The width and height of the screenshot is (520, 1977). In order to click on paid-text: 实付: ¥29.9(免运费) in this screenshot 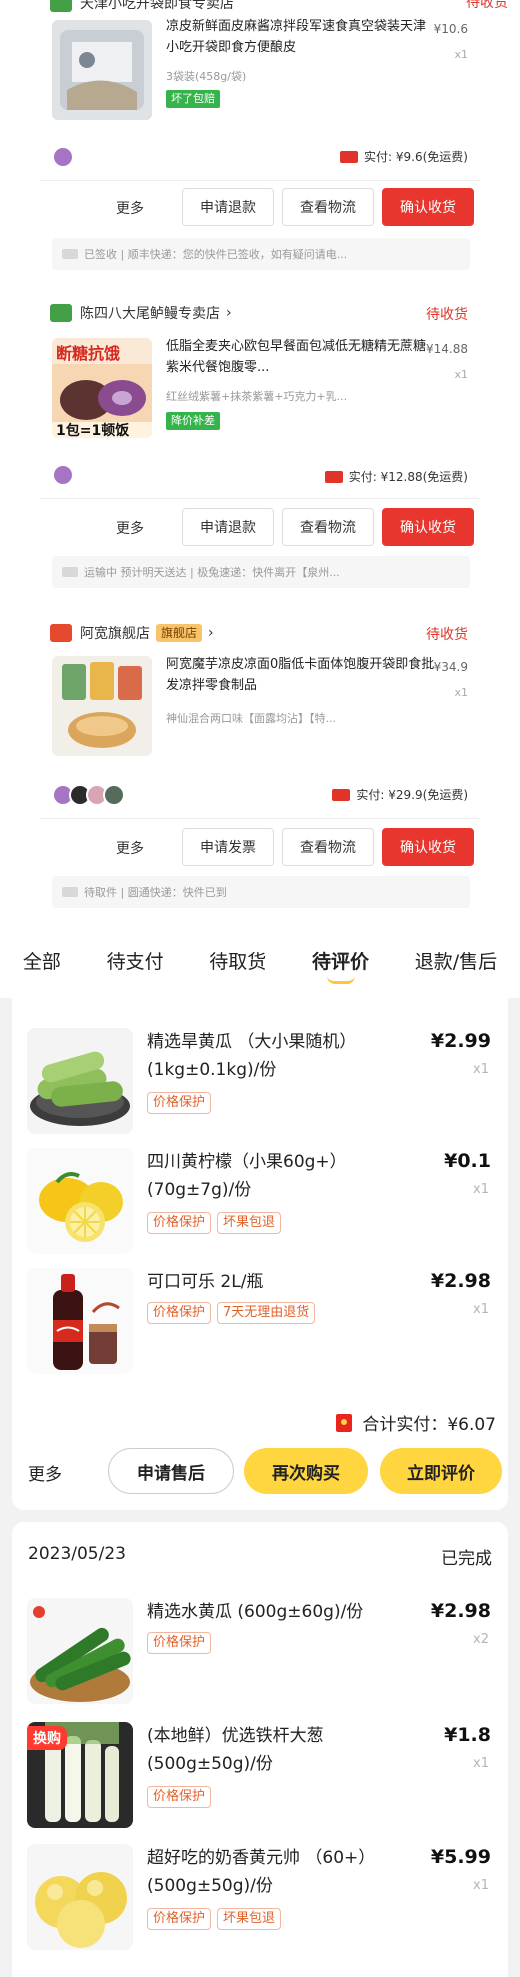, I will do `click(412, 795)`.